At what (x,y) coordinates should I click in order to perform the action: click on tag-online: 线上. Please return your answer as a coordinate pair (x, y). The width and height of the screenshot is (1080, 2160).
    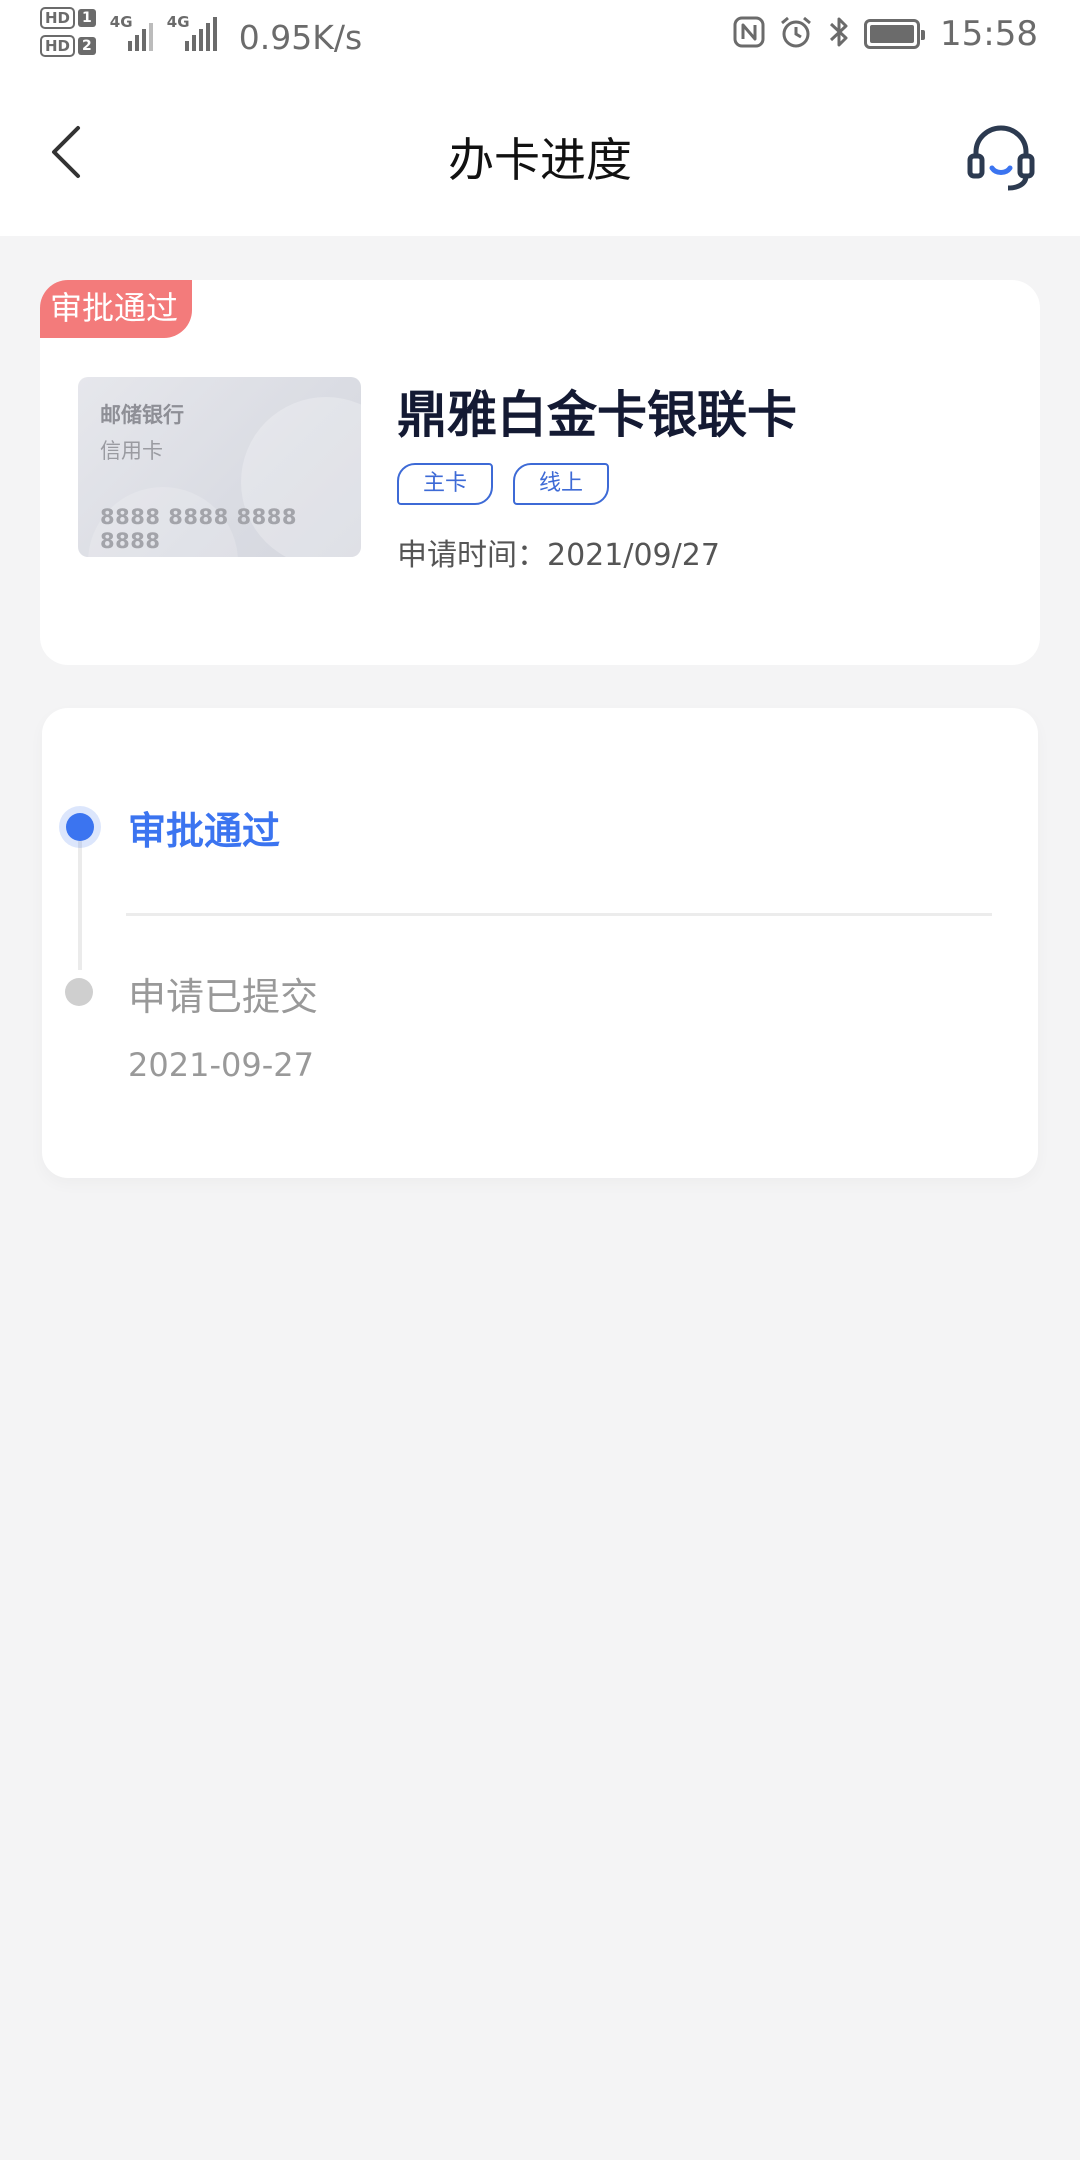
    Looking at the image, I should click on (561, 484).